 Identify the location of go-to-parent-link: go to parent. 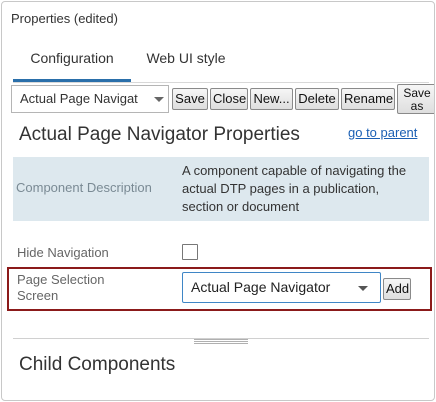
(382, 132).